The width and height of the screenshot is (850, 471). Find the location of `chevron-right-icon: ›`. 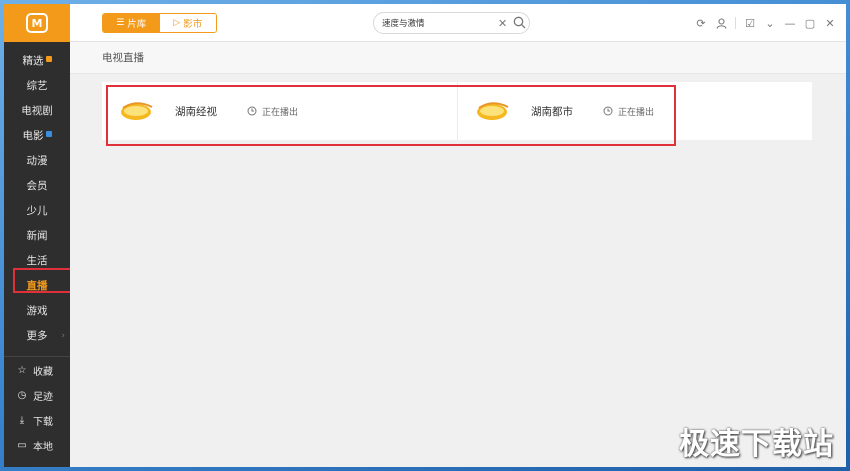

chevron-right-icon: › is located at coordinates (63, 335).